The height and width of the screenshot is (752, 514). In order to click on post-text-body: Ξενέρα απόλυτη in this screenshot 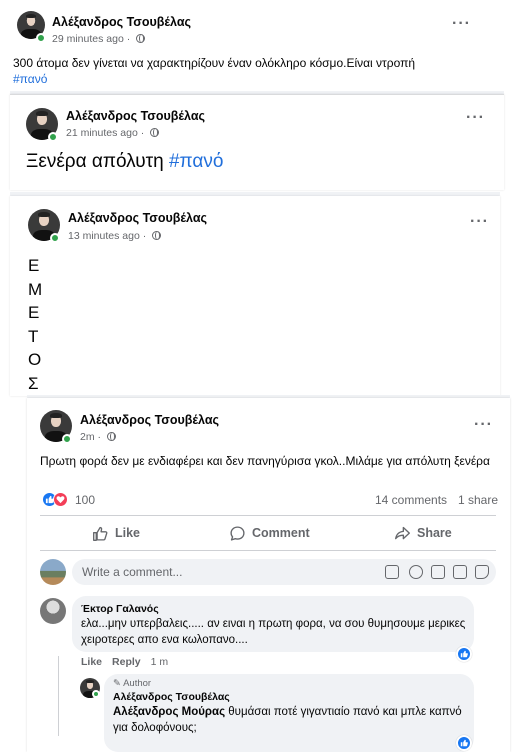, I will do `click(97, 161)`.